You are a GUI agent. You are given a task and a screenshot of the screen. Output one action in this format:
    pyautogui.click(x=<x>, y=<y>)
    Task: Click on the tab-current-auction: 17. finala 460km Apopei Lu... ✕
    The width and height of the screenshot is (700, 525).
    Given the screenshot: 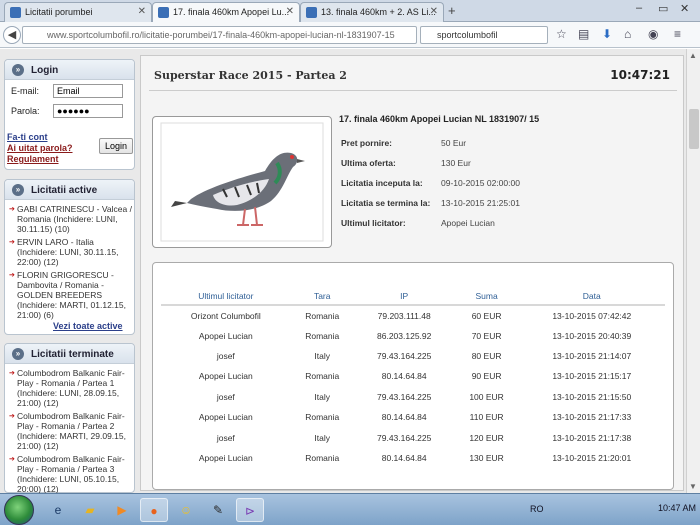 What is the action you would take?
    pyautogui.click(x=226, y=12)
    